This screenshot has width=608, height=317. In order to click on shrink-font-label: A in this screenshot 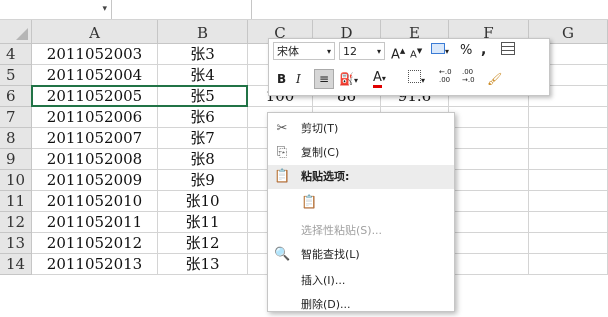, I will do `click(413, 55)`.